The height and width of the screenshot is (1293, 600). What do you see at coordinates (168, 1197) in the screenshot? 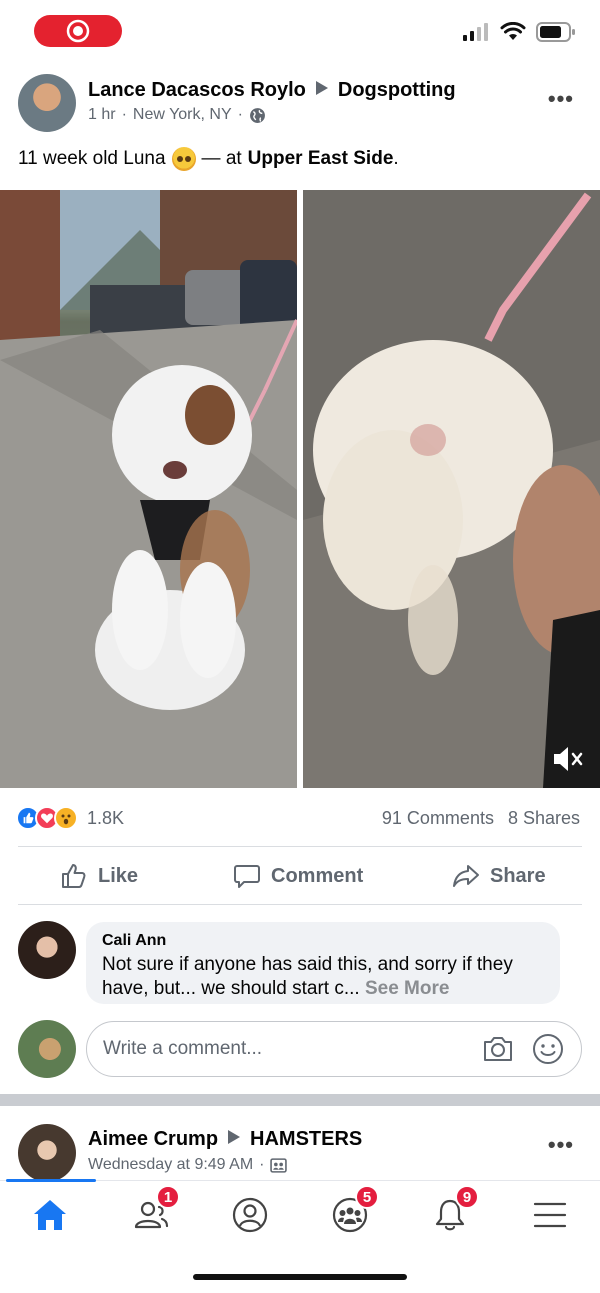
I see `friends-badge: 1` at bounding box center [168, 1197].